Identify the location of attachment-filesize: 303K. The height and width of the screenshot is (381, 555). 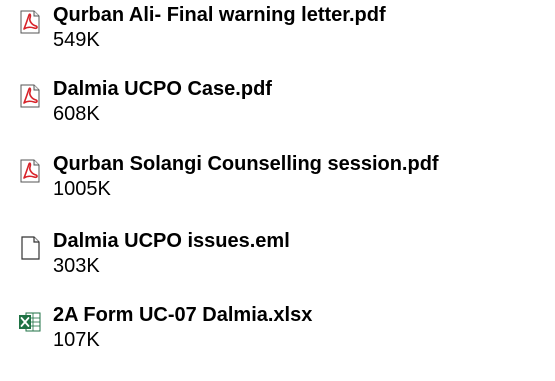
(76, 266).